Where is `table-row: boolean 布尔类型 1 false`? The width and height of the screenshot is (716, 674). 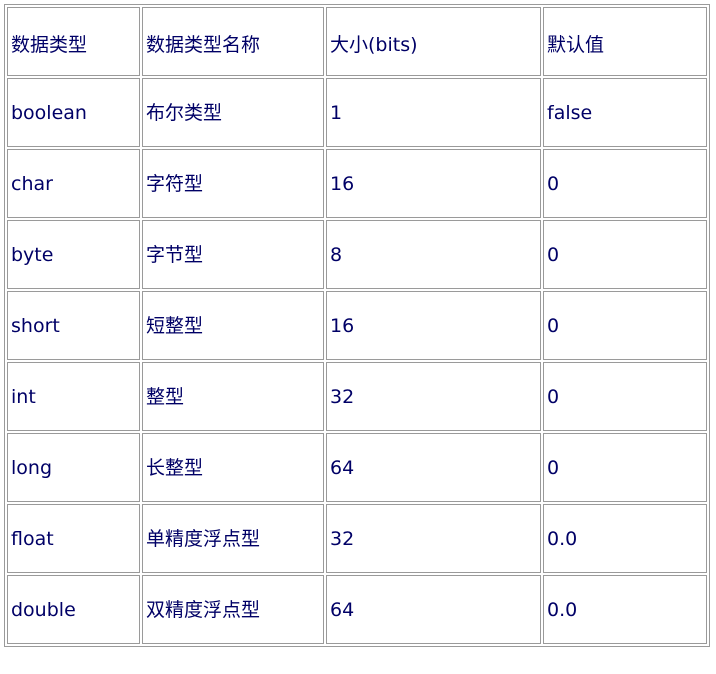
table-row: boolean 布尔类型 1 false is located at coordinates (357, 112).